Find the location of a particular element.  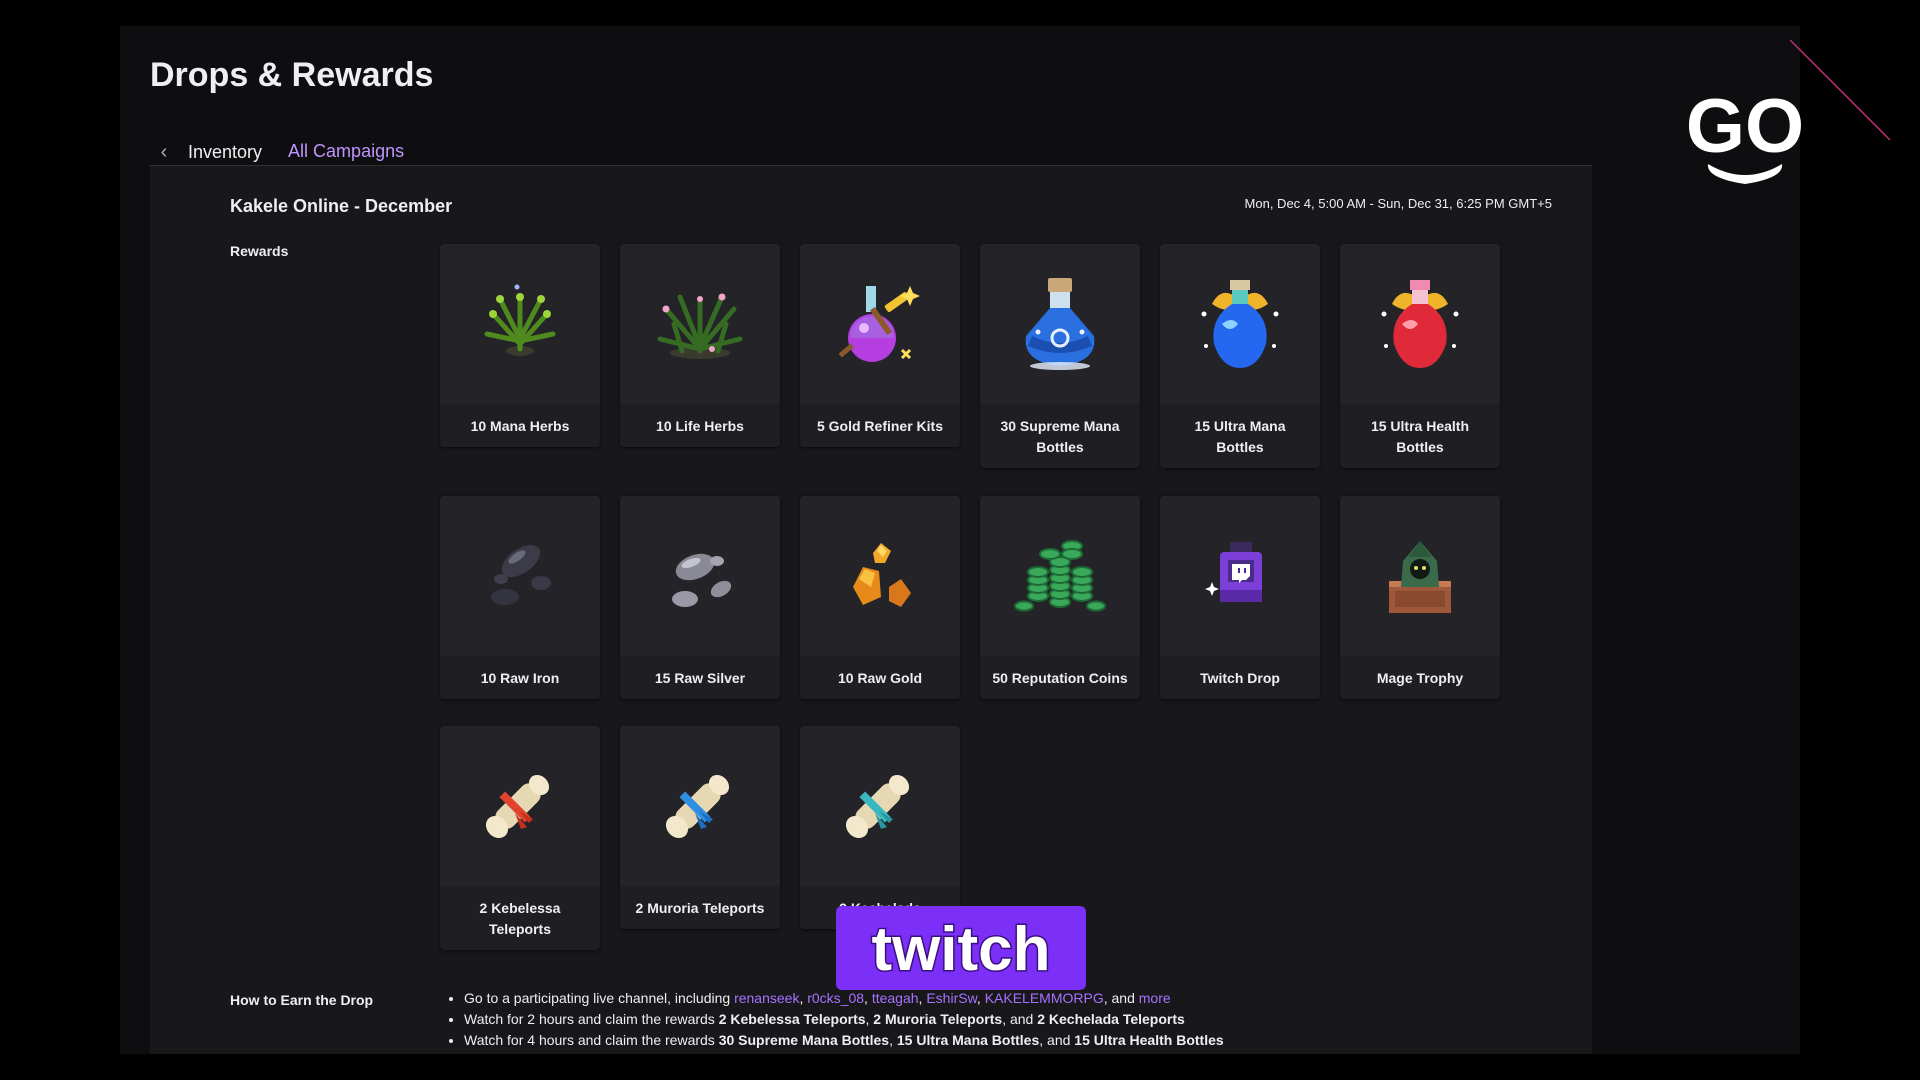

page-title: Drops & Rewards is located at coordinates (292, 75).